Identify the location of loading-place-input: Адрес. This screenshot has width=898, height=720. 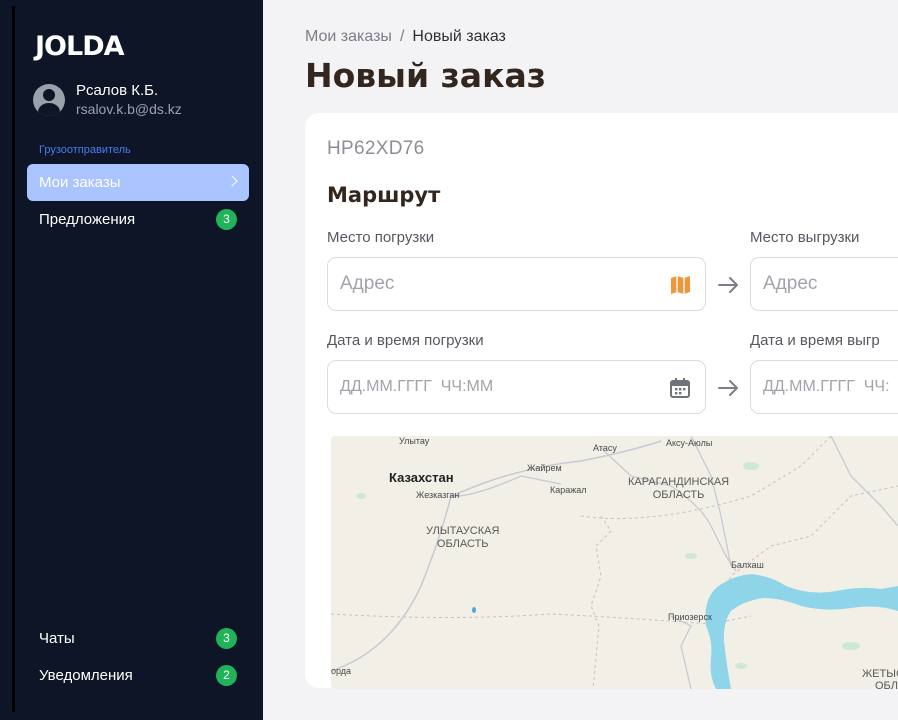
(516, 284).